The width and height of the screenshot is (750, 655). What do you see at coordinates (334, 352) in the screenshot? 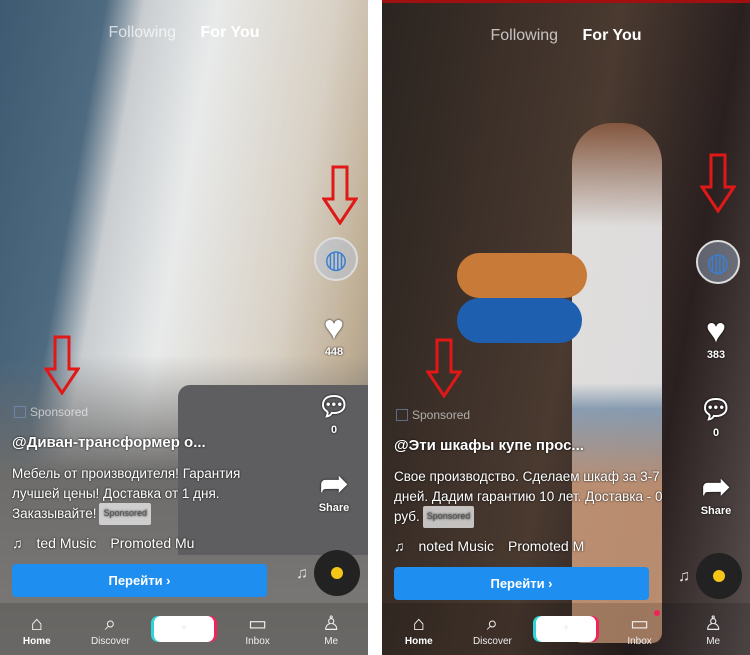
I see `like-count: 448` at bounding box center [334, 352].